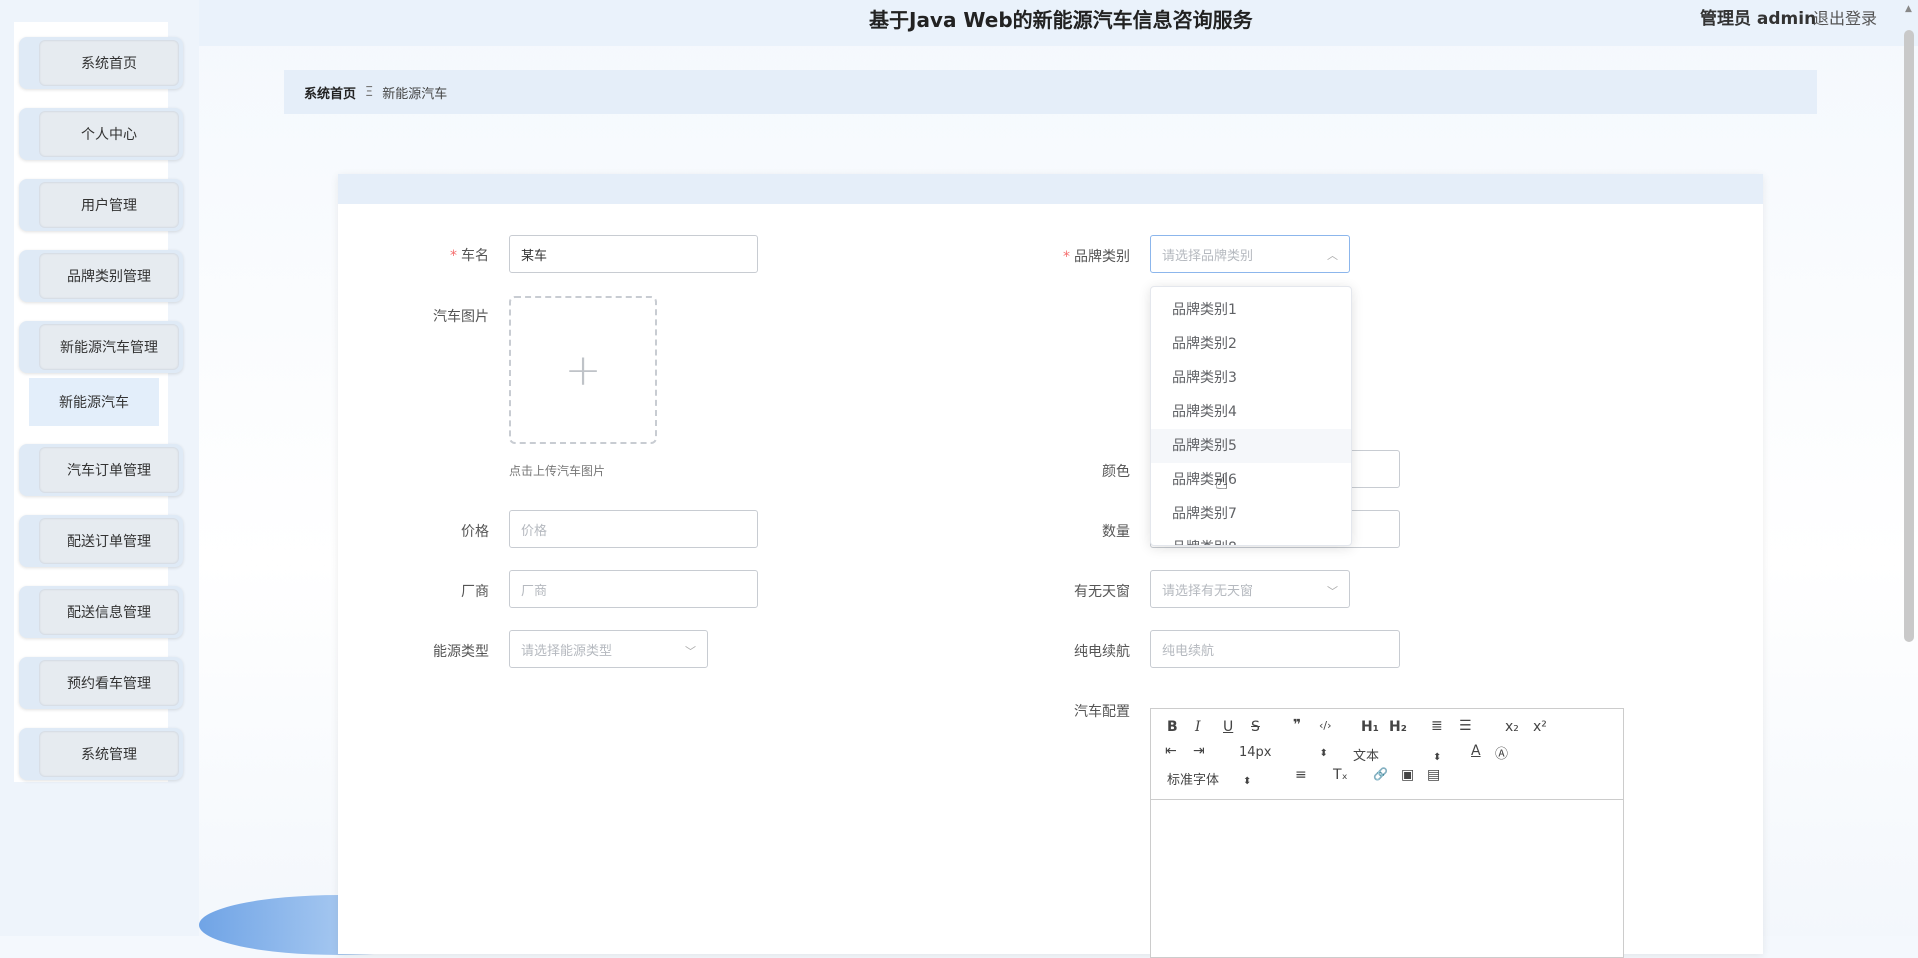  What do you see at coordinates (1208, 256) in the screenshot?
I see `brand-select-placeholder: 请选择品牌类别` at bounding box center [1208, 256].